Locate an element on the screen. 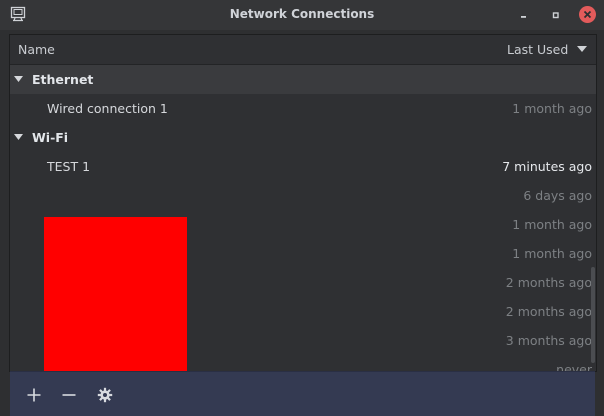 This screenshot has height=416, width=604. plus-icon is located at coordinates (34, 395).